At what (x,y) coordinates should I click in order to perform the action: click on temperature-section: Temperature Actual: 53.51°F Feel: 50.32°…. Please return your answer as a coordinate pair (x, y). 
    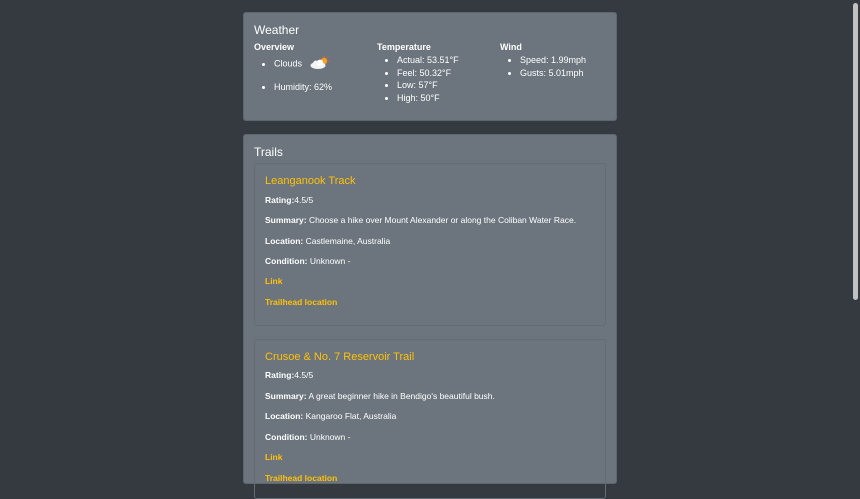
    Looking at the image, I should click on (418, 74).